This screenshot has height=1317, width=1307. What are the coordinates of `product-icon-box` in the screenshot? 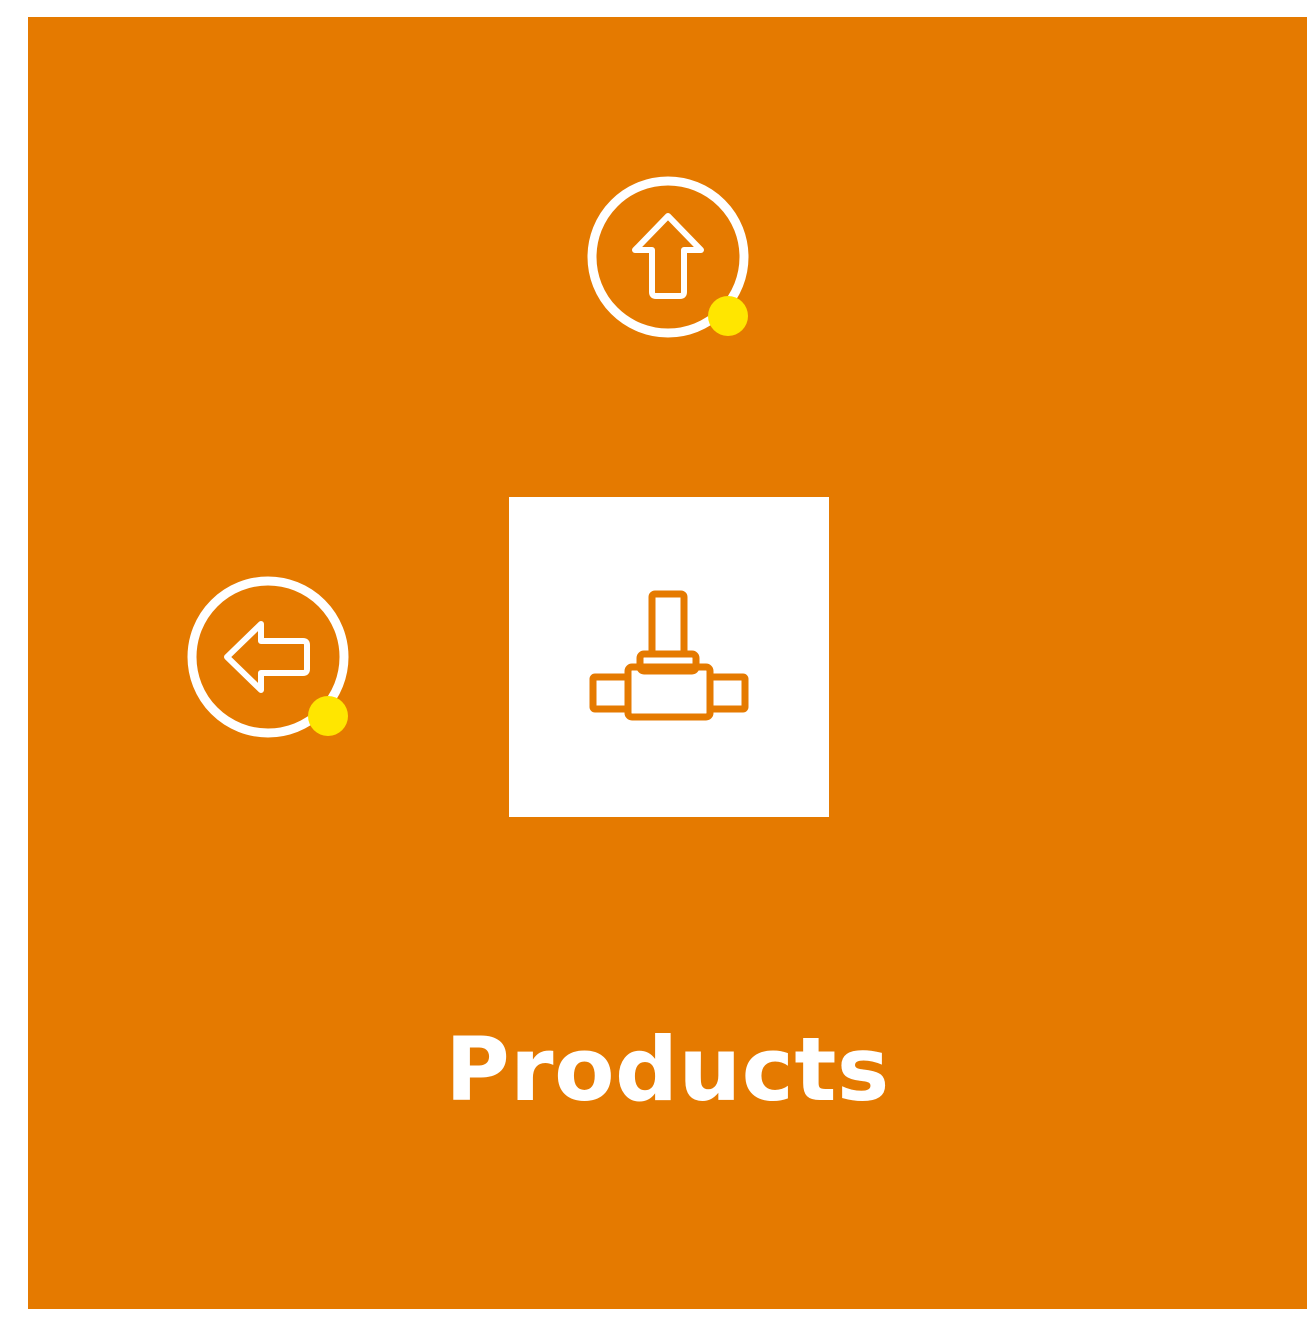 It's located at (669, 657).